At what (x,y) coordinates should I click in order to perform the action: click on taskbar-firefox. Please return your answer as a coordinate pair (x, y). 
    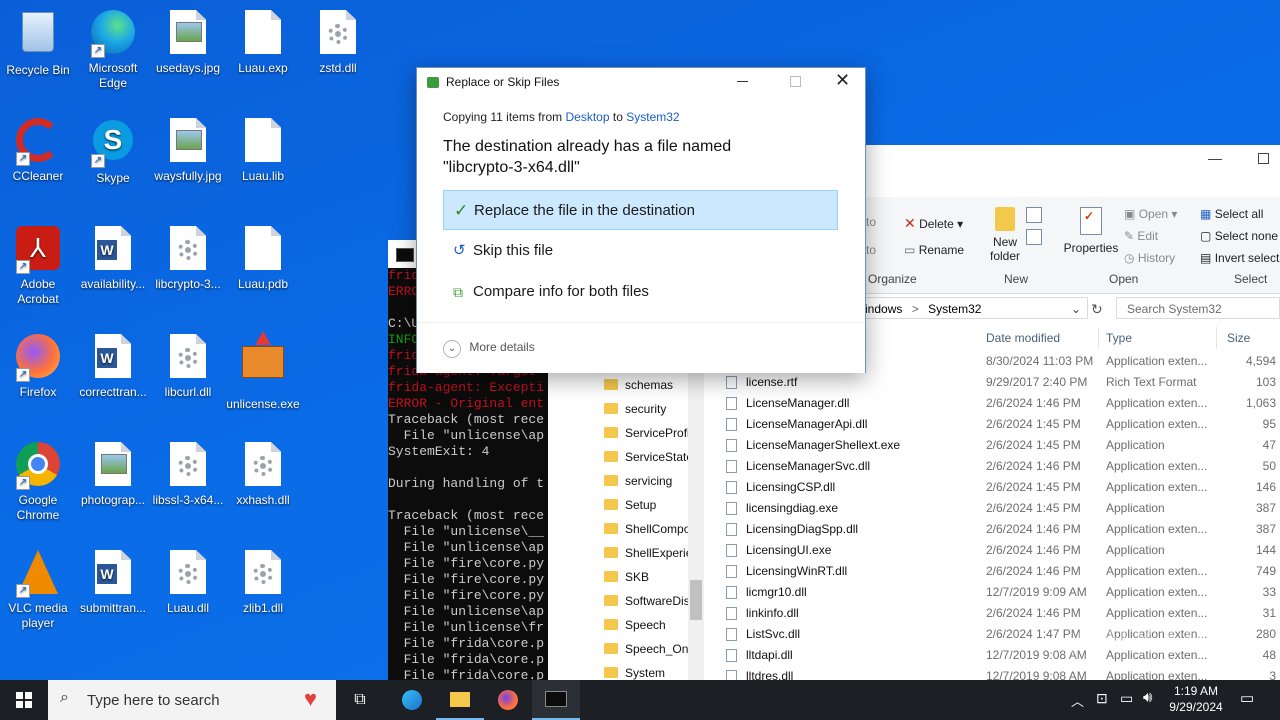
    Looking at the image, I should click on (508, 700).